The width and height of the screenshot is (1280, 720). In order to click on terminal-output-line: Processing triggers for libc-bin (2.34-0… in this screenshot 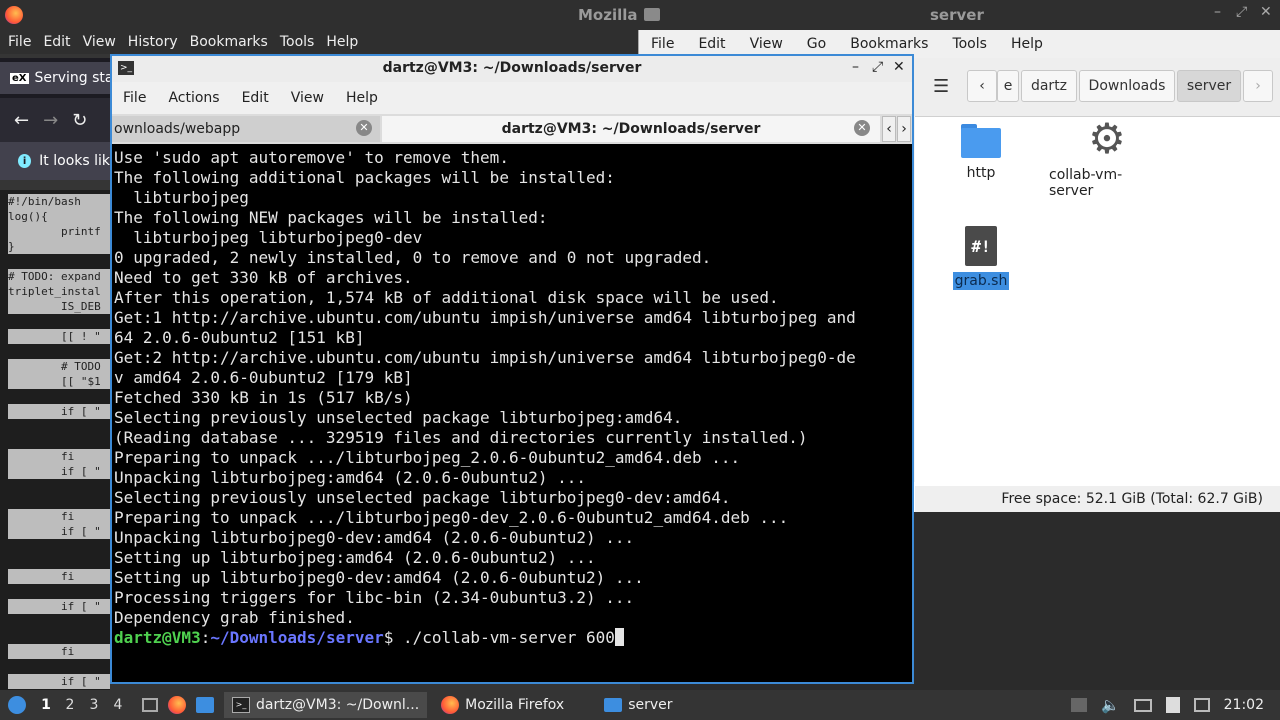, I will do `click(374, 597)`.